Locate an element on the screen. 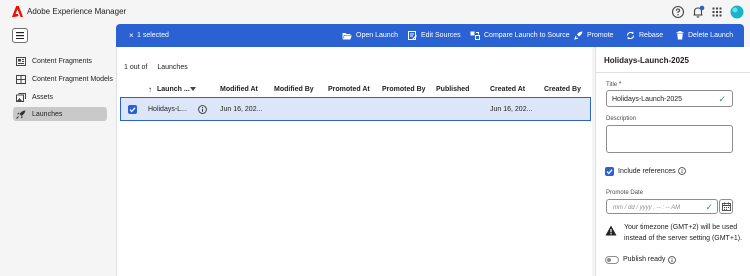 The height and width of the screenshot is (276, 750). count-text: 1 out of is located at coordinates (136, 67).